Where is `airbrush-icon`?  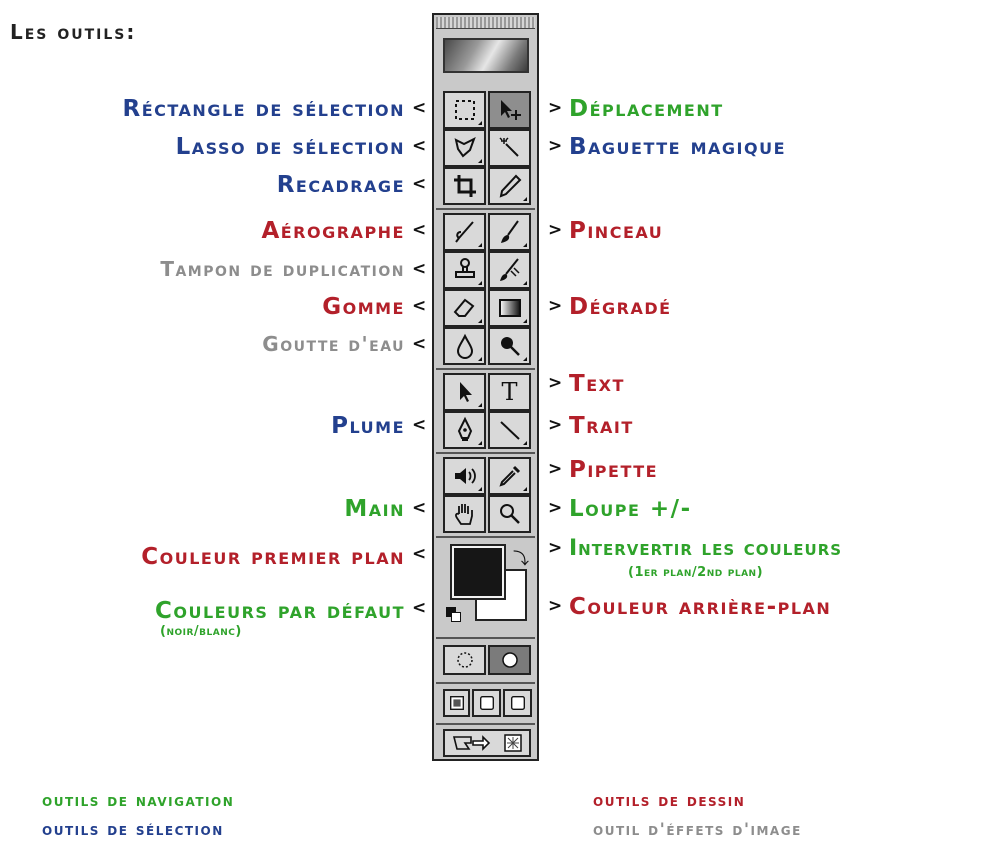 airbrush-icon is located at coordinates (464, 232).